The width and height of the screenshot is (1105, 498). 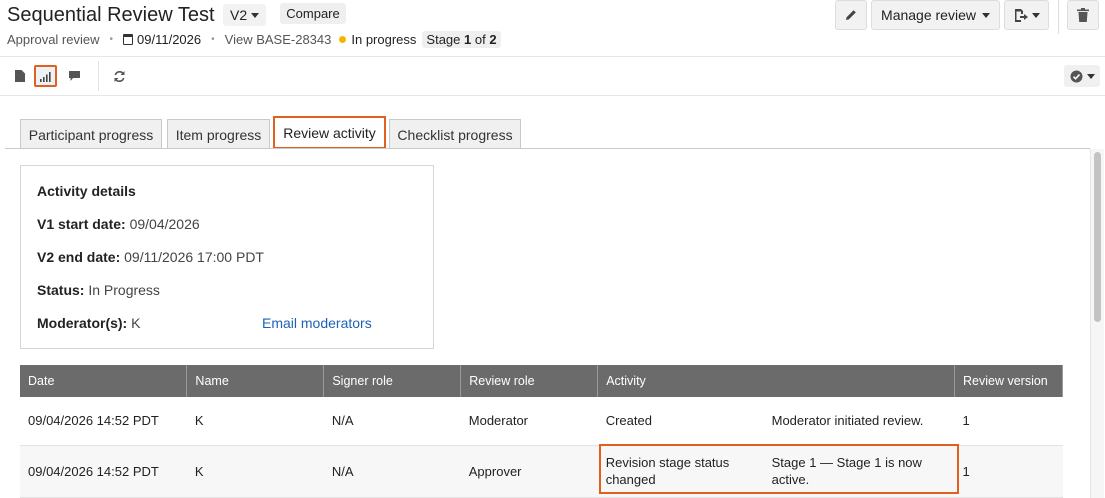 I want to click on header-rule, so click(x=552, y=56).